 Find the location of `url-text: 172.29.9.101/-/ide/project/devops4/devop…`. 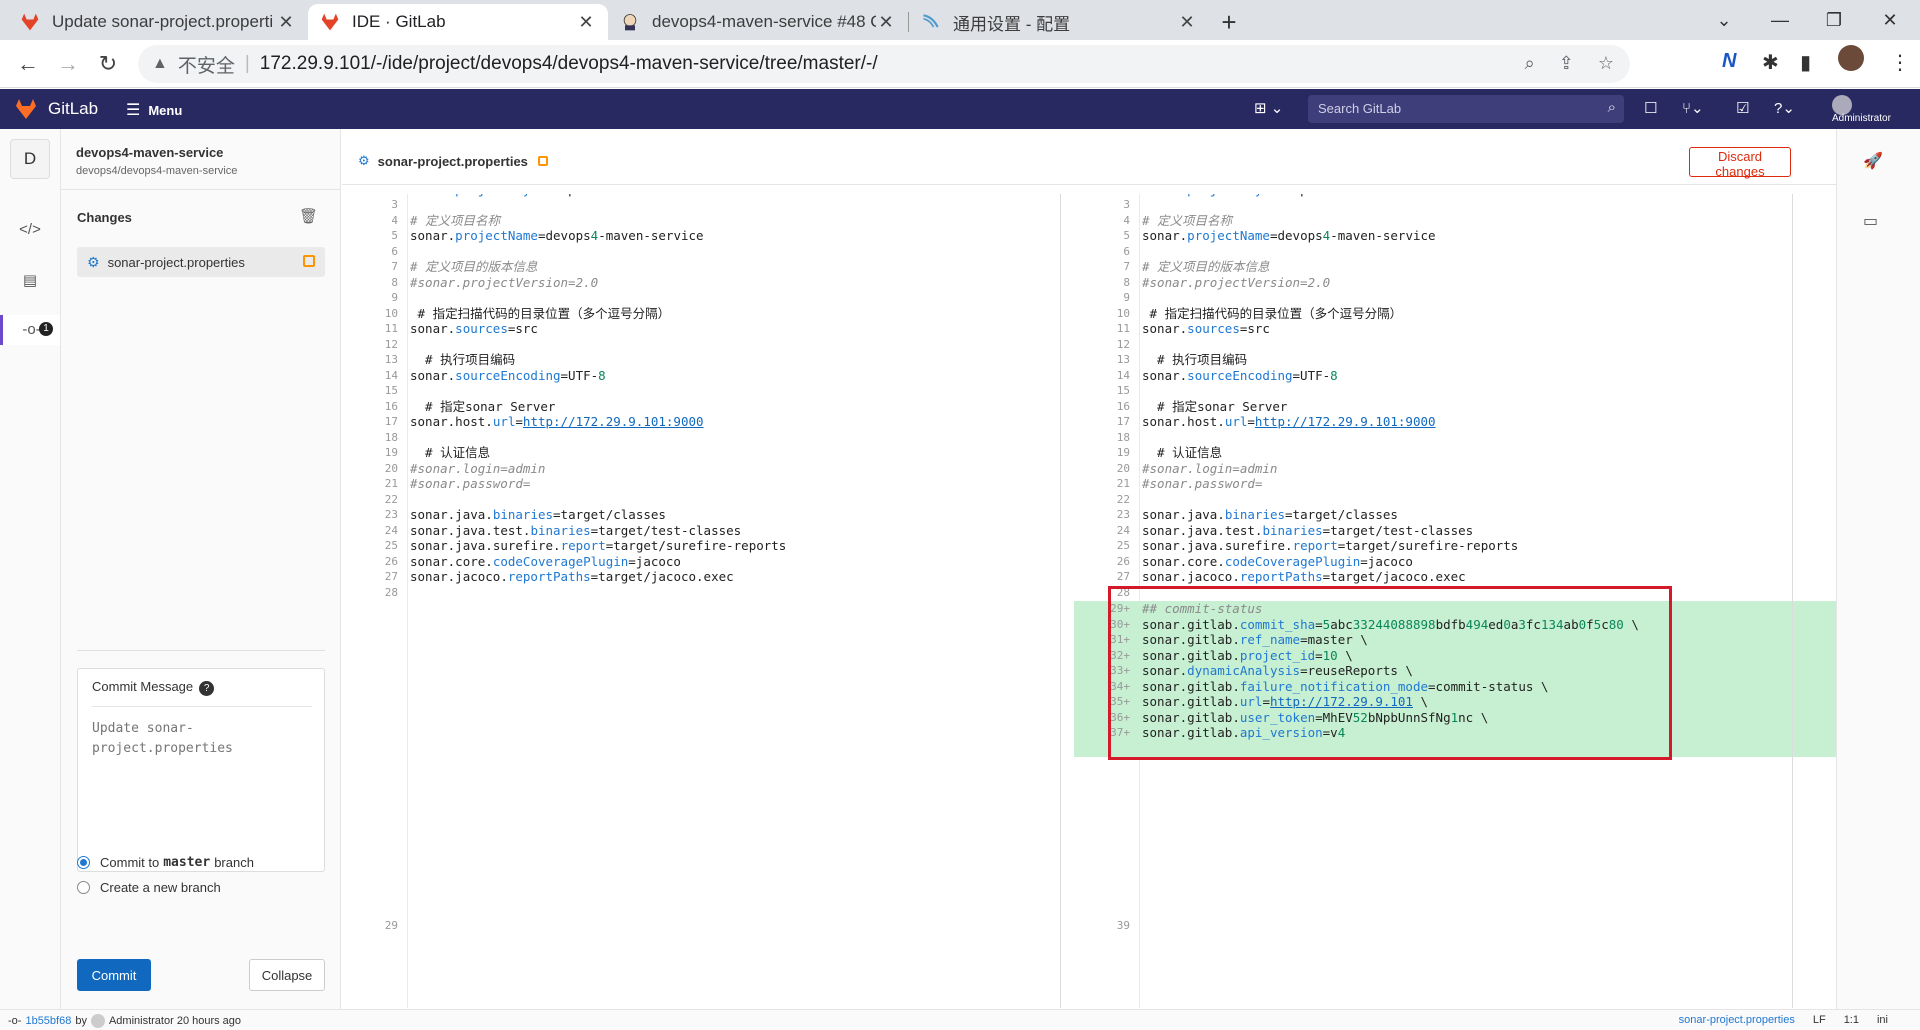

url-text: 172.29.9.101/-/ide/project/devops4/devop… is located at coordinates (569, 64).